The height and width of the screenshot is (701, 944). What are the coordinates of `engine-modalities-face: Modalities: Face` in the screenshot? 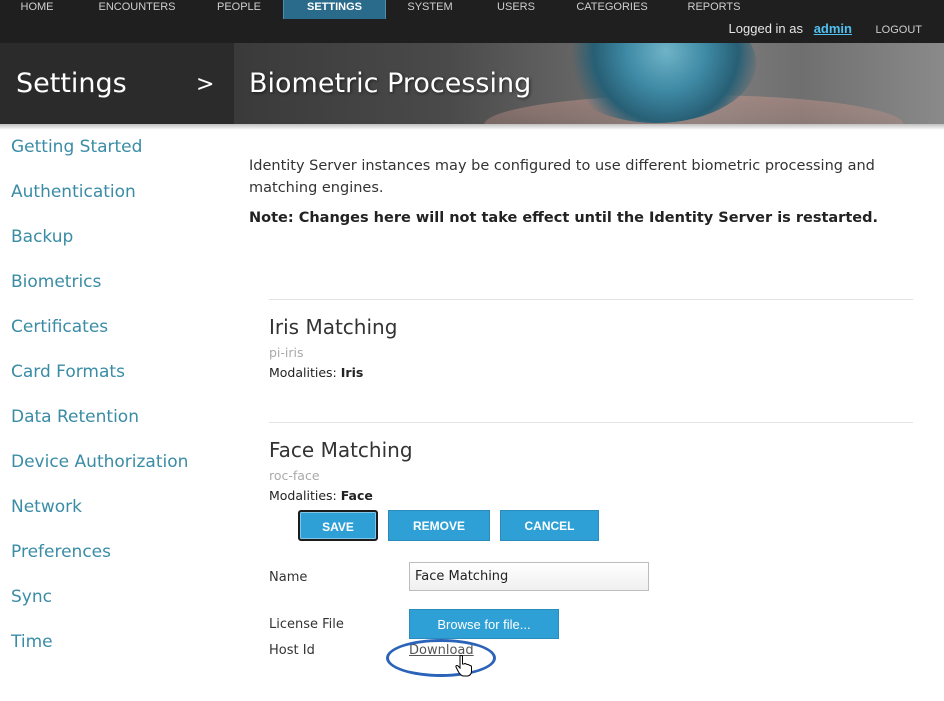 It's located at (321, 495).